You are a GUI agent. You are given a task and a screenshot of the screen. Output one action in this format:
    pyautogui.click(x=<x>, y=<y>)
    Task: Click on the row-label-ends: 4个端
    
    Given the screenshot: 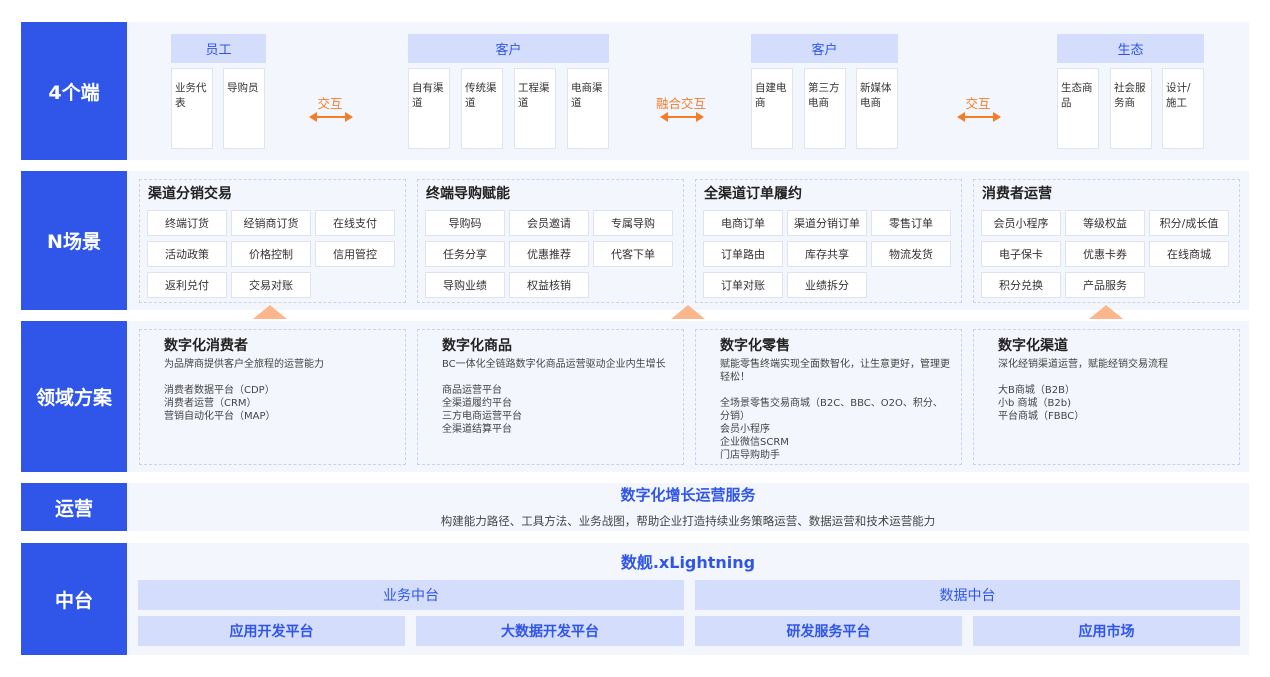 What is the action you would take?
    pyautogui.click(x=74, y=91)
    